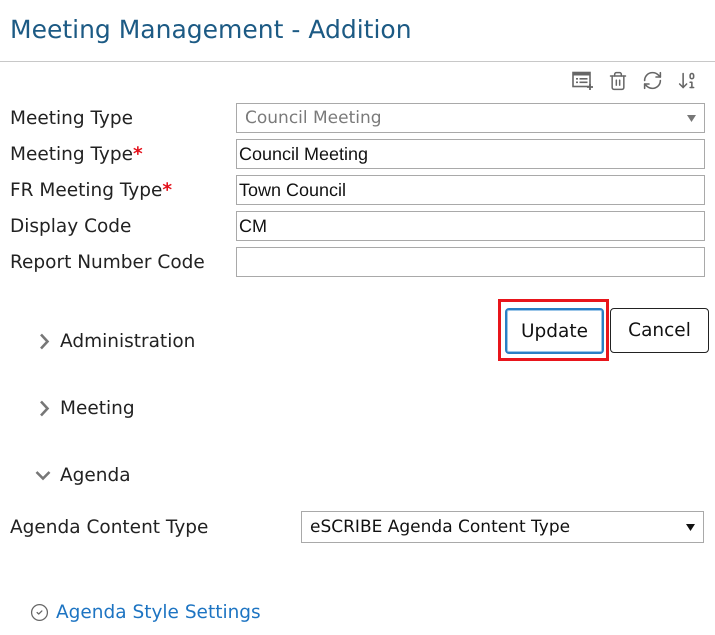 Image resolution: width=715 pixels, height=635 pixels. I want to click on field-label: Meeting Type*, so click(76, 154).